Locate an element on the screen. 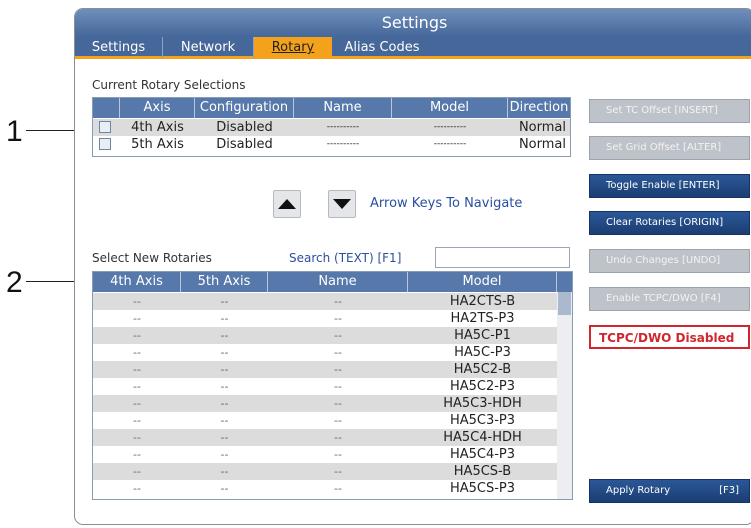  table-row: -- -- -- HA5C2-P3 is located at coordinates (325, 386).